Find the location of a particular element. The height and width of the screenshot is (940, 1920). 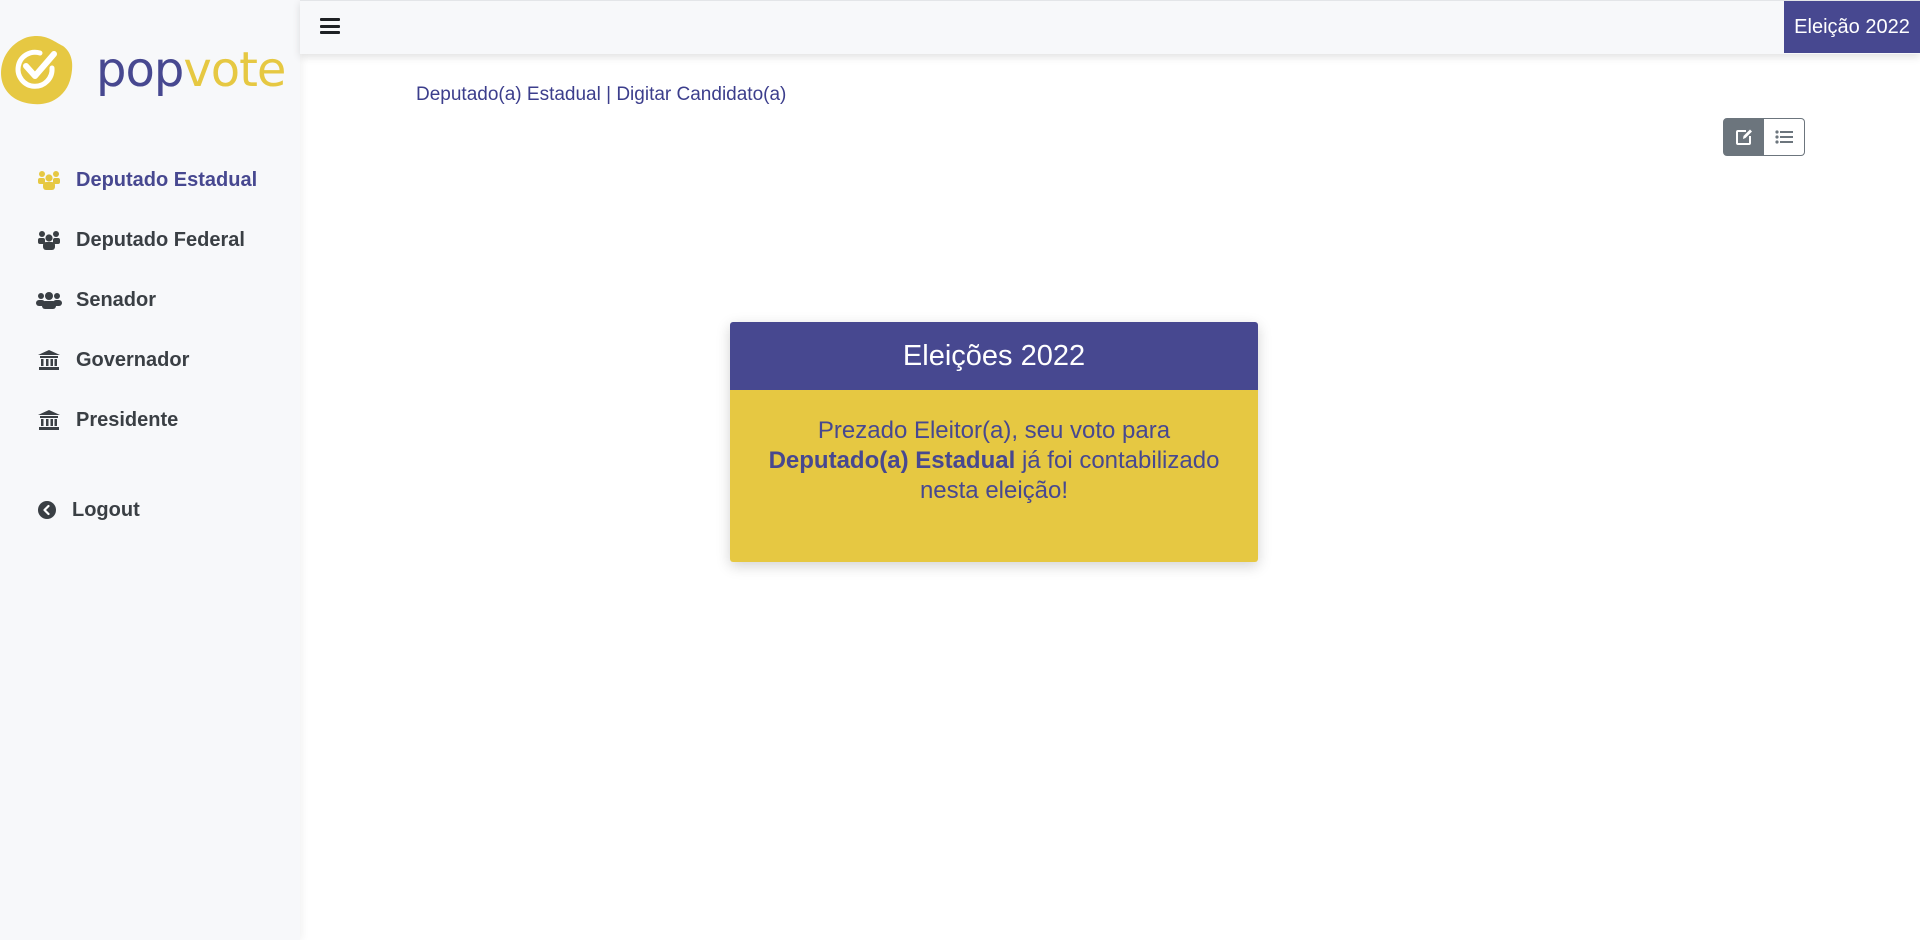

edit-view-button is located at coordinates (1743, 137).